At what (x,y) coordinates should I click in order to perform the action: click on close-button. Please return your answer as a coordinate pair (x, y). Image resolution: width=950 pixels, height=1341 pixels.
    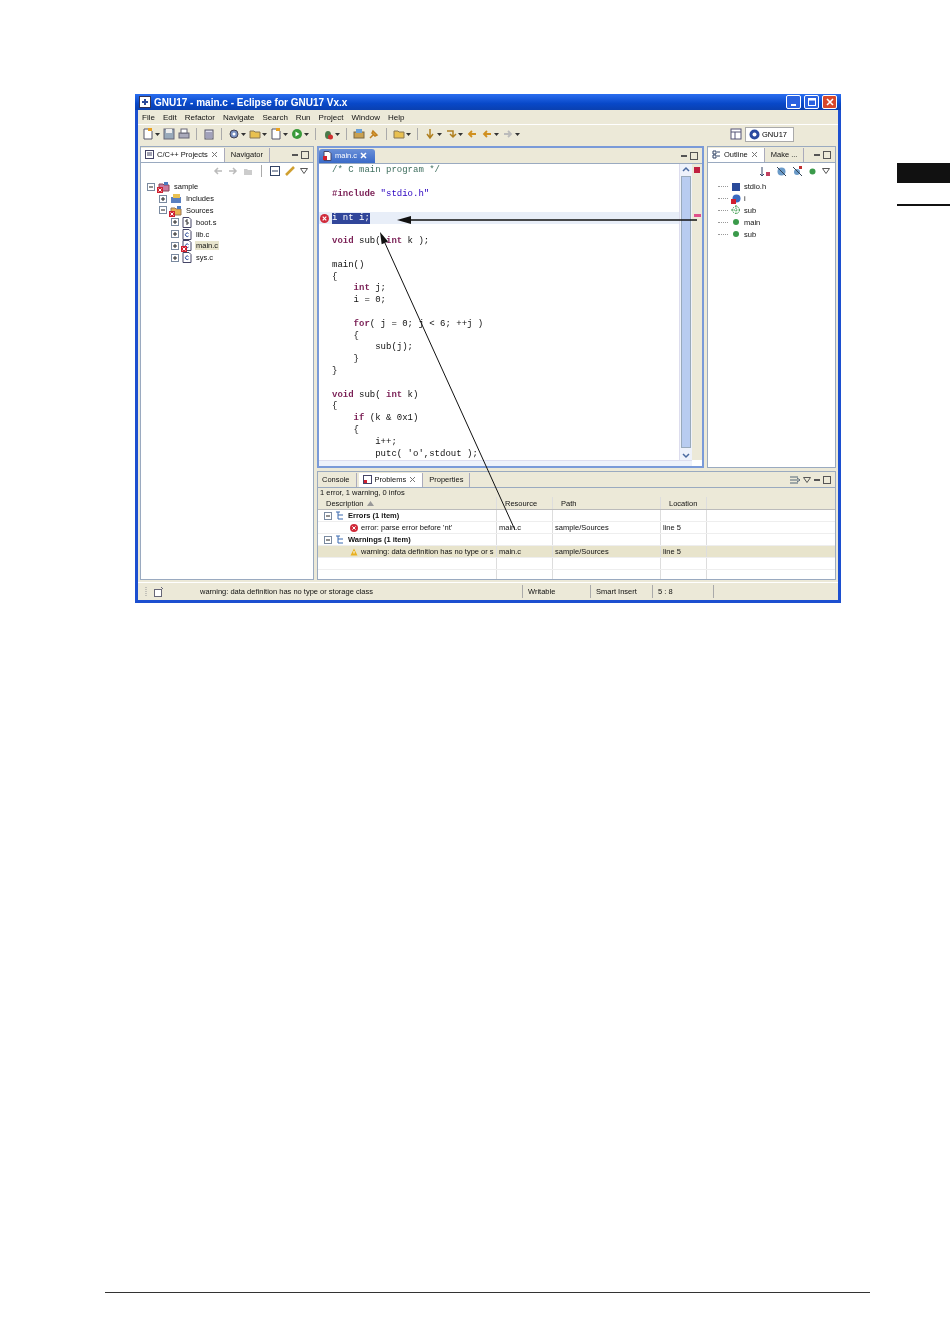
    Looking at the image, I should click on (829, 102).